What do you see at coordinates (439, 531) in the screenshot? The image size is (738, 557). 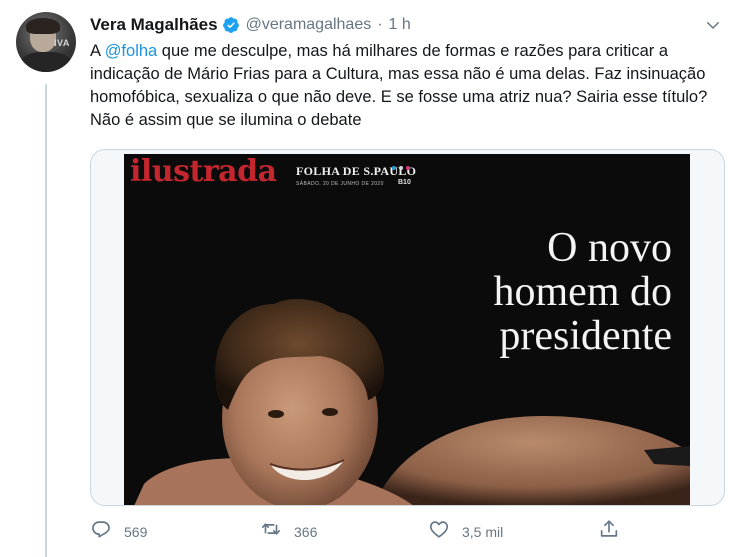 I see `heart-icon` at bounding box center [439, 531].